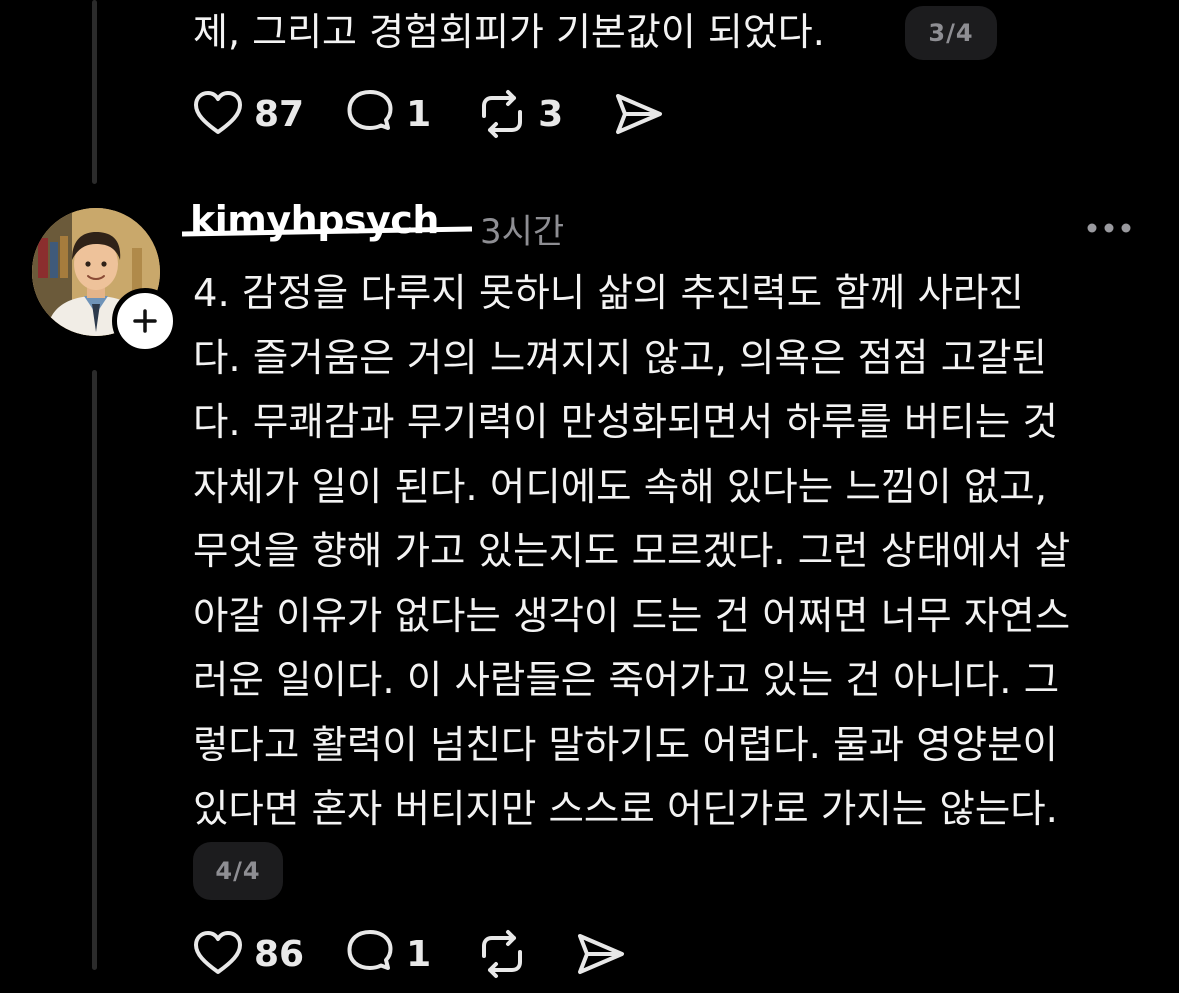 The width and height of the screenshot is (1179, 993). Describe the element at coordinates (247, 954) in the screenshot. I see `like-button: 86` at that location.